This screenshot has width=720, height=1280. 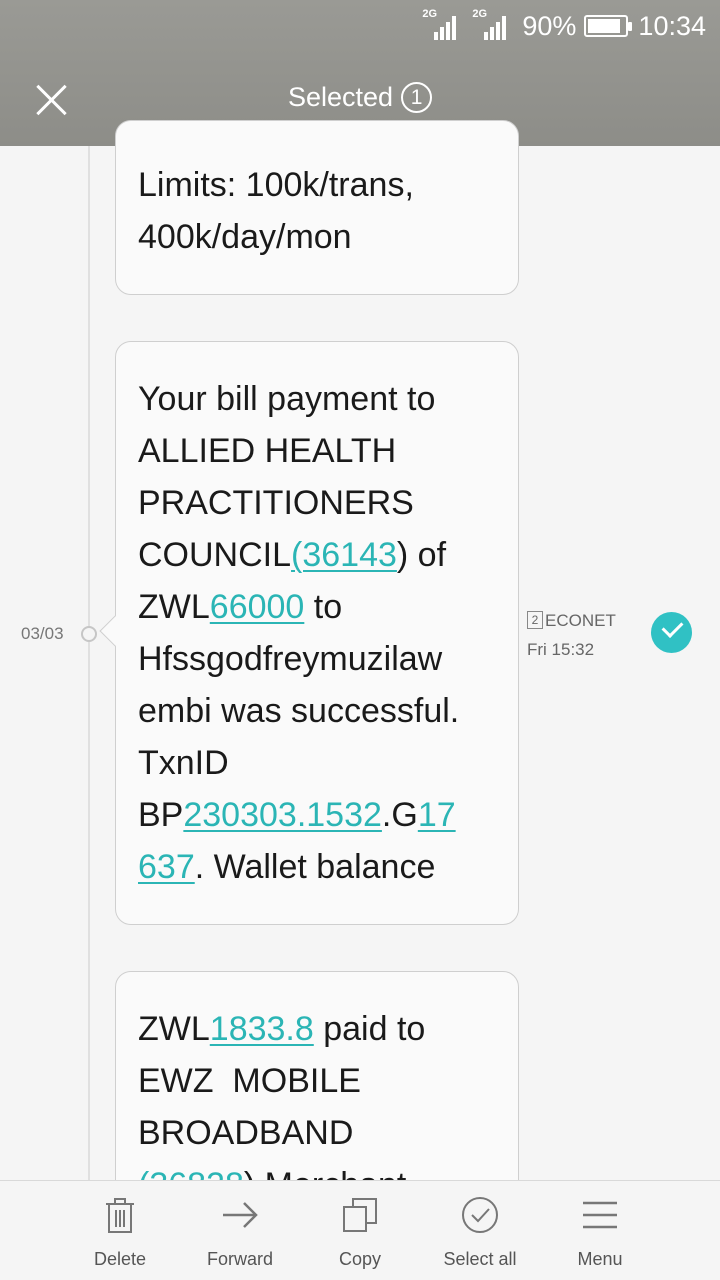 What do you see at coordinates (340, 97) in the screenshot?
I see `title-text: Selected` at bounding box center [340, 97].